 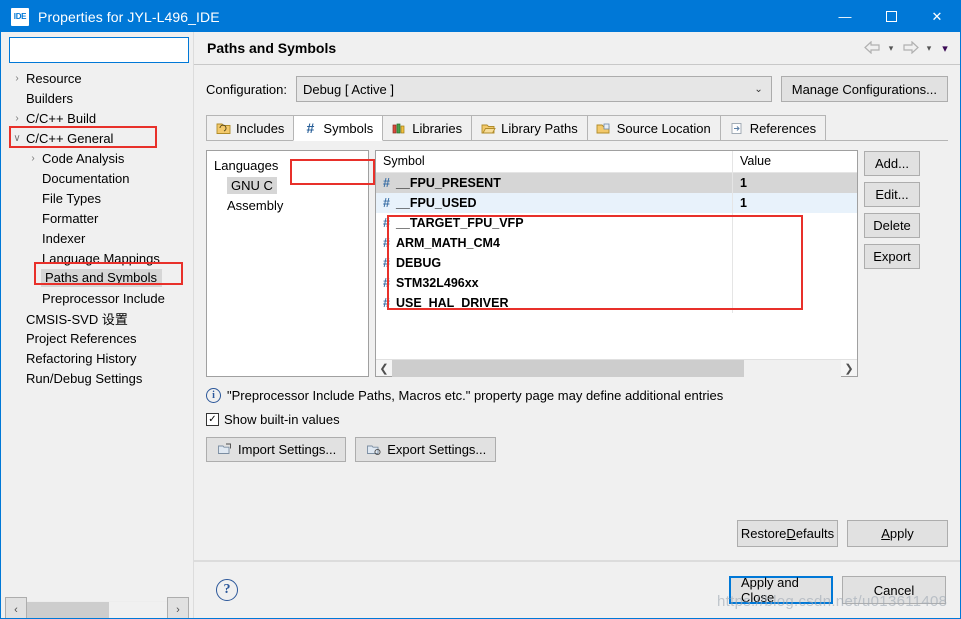 What do you see at coordinates (554, 161) in the screenshot?
I see `column-header-symbol: Symbol` at bounding box center [554, 161].